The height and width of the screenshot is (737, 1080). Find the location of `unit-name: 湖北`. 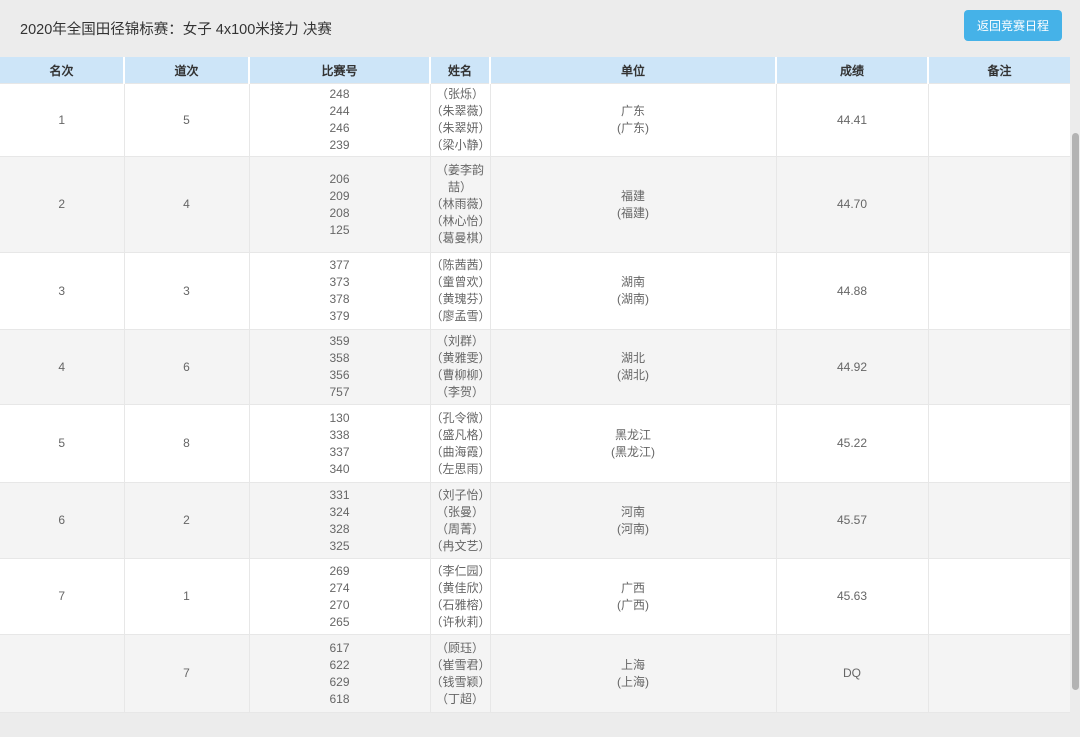

unit-name: 湖北 is located at coordinates (632, 358).